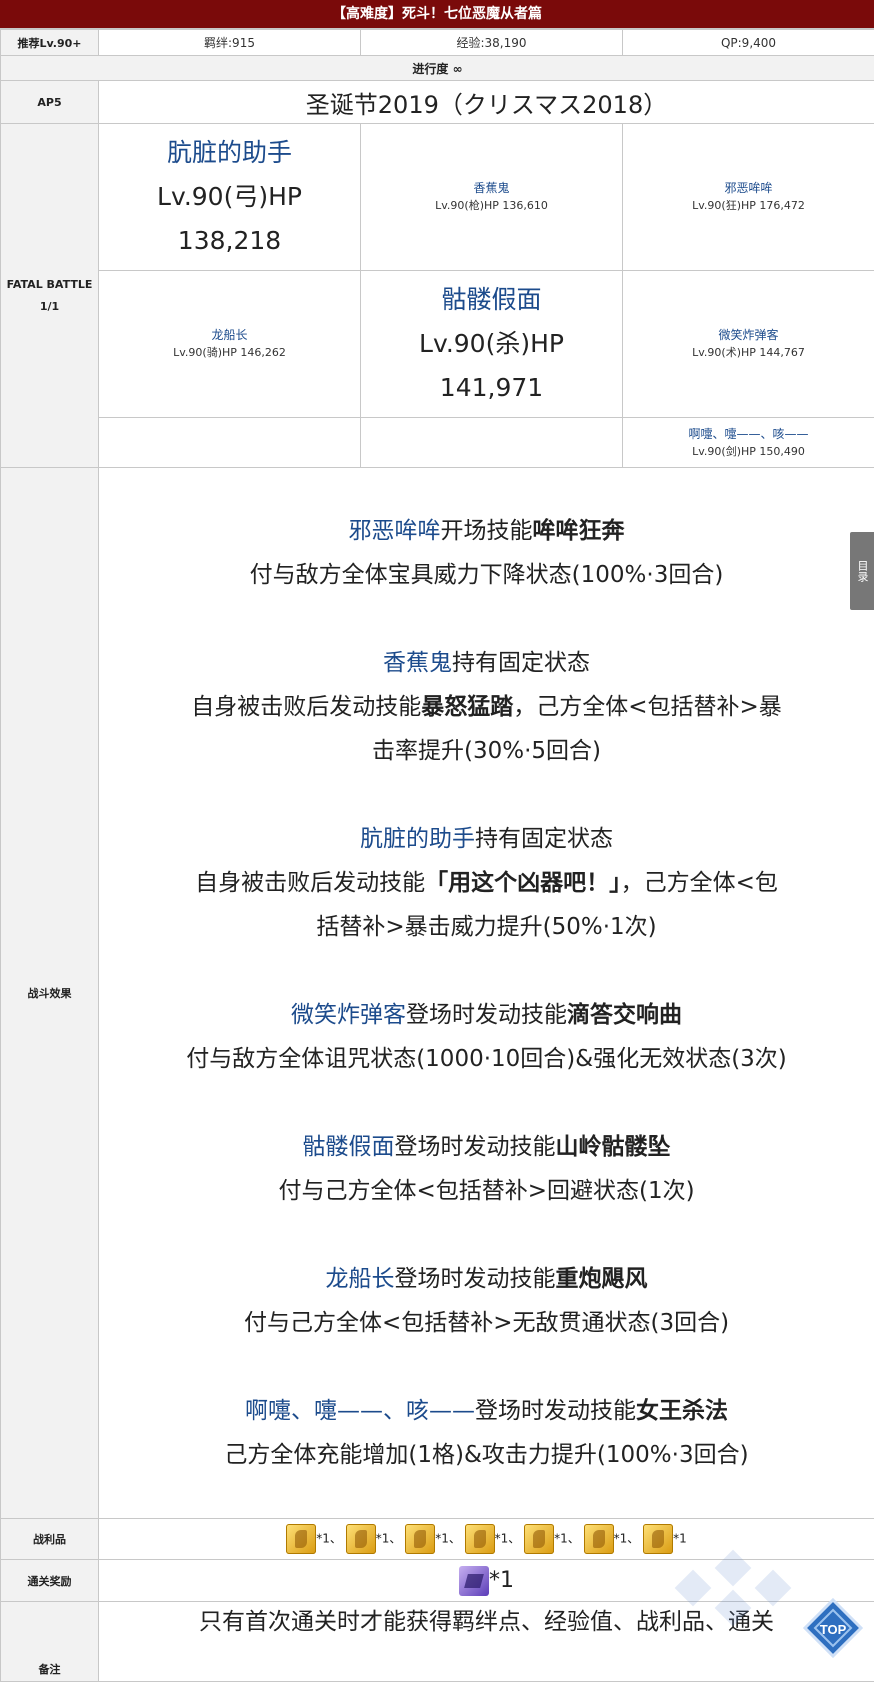 This screenshot has height=1685, width=874. What do you see at coordinates (748, 452) in the screenshot?
I see `enemy-stats: Lv.90(剑)HP 150,490` at bounding box center [748, 452].